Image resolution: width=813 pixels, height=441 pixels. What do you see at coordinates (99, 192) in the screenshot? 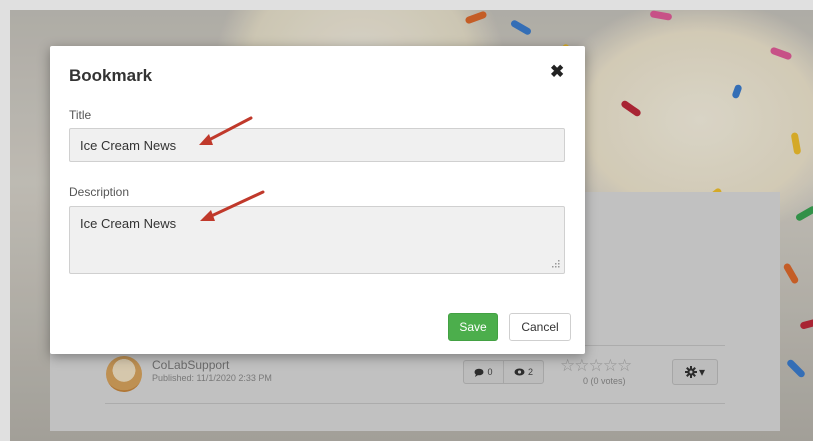
I see `description-label: Description` at bounding box center [99, 192].